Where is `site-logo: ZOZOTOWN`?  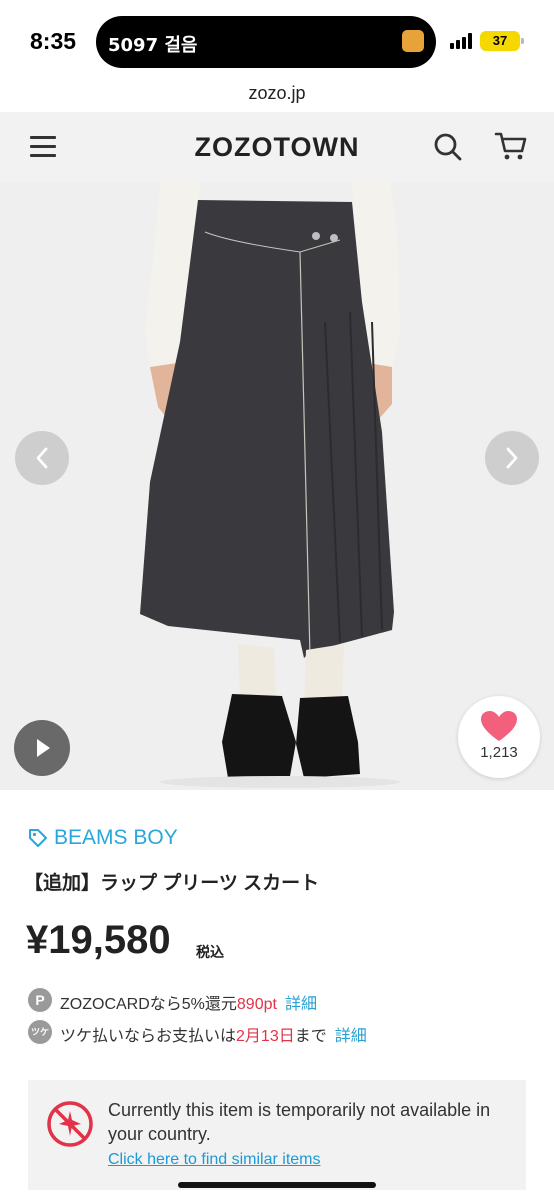
site-logo: ZOZOTOWN is located at coordinates (277, 147).